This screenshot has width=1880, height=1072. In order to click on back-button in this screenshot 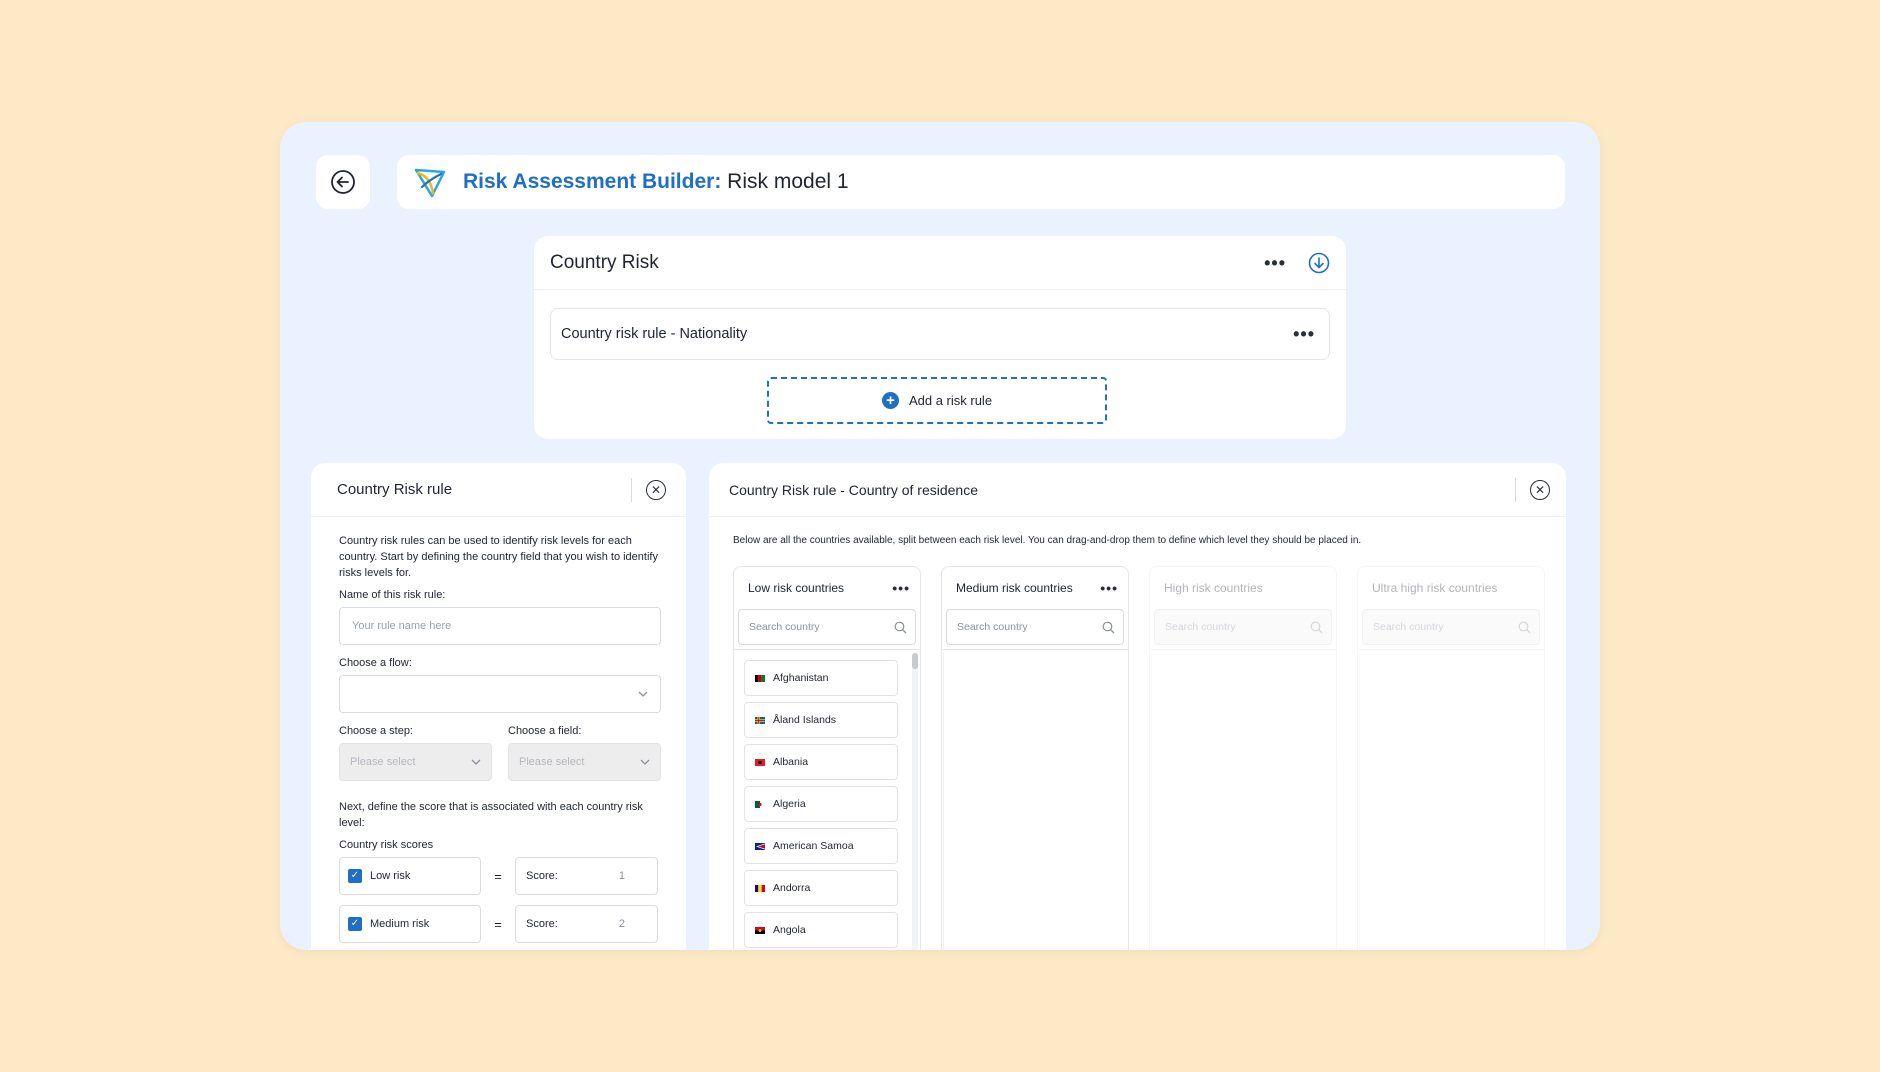, I will do `click(343, 182)`.